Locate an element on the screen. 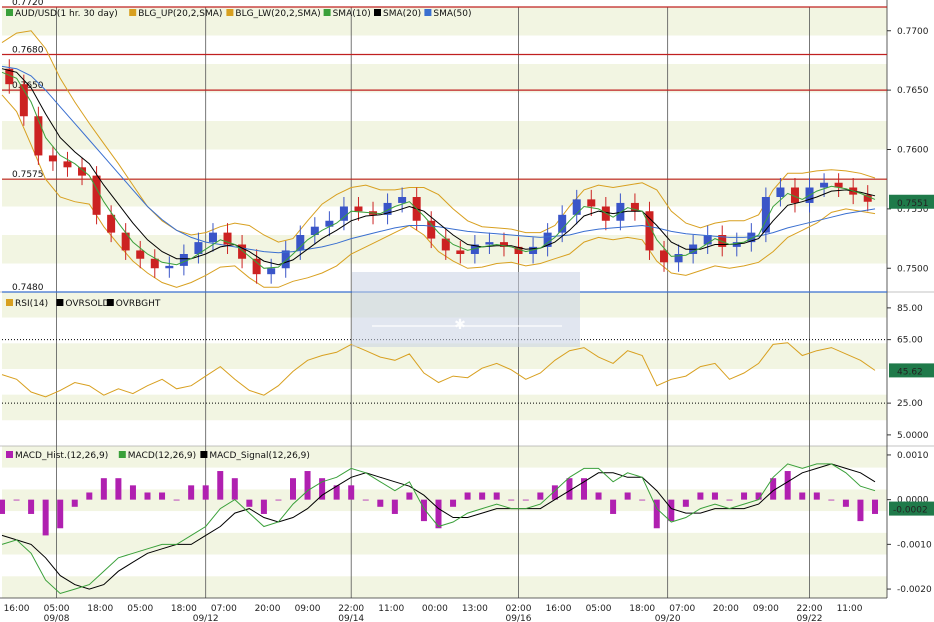 Image resolution: width=934 pixels, height=622 pixels. price-last-value: 0.7551 is located at coordinates (913, 204).